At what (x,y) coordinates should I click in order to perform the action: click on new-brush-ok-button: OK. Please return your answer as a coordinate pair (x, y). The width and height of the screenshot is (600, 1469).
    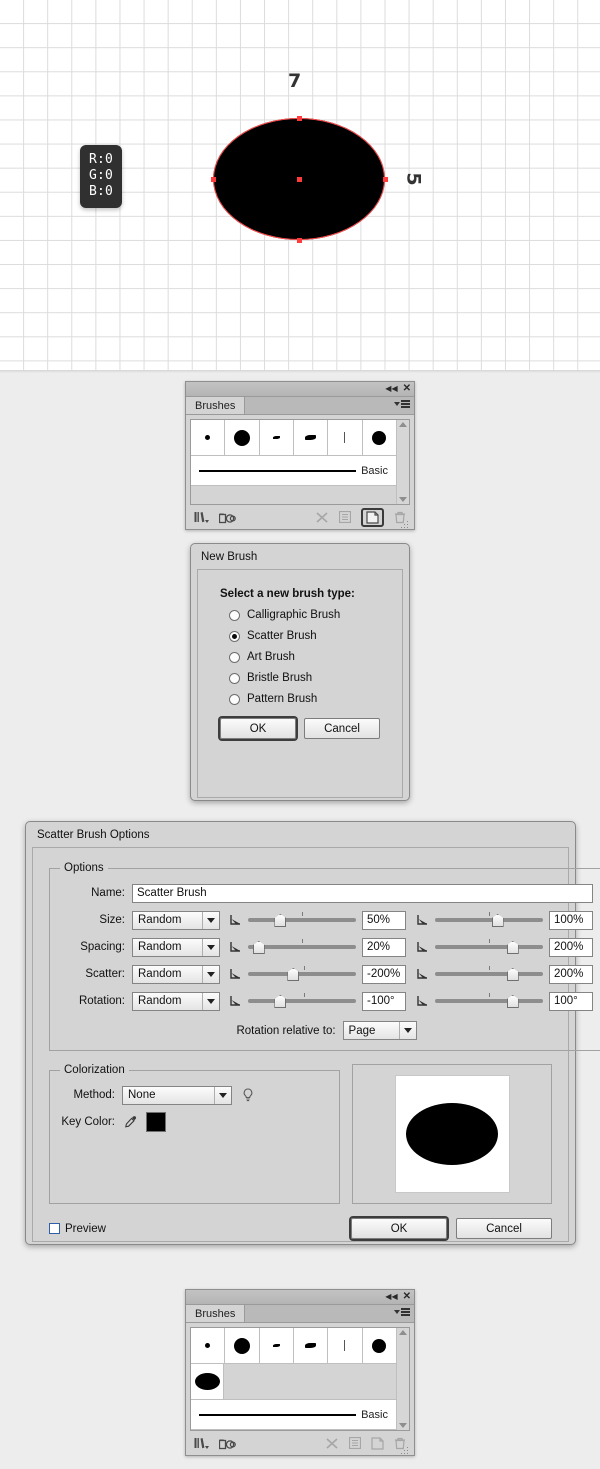
    Looking at the image, I should click on (258, 728).